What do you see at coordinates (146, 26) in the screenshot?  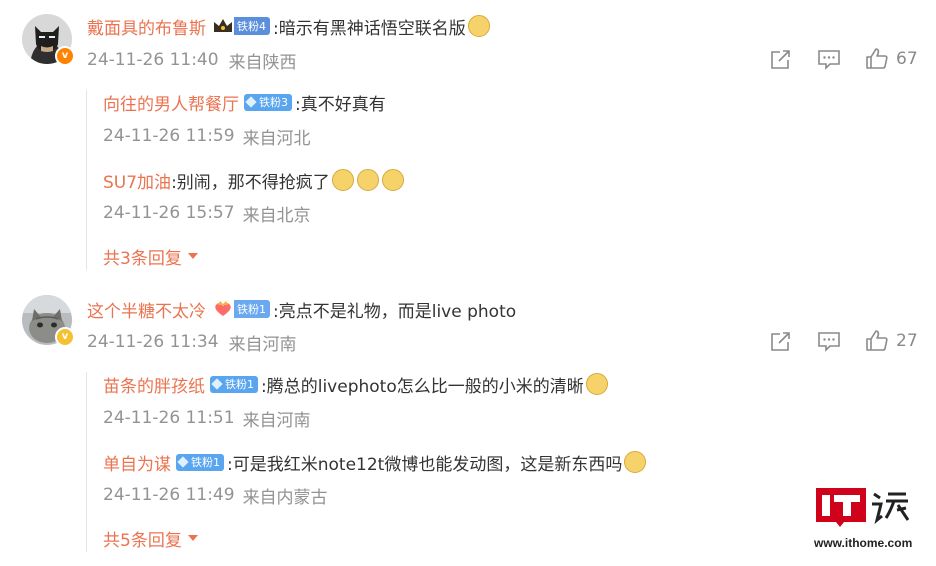 I see `comment-username: 戴面具的布鲁斯` at bounding box center [146, 26].